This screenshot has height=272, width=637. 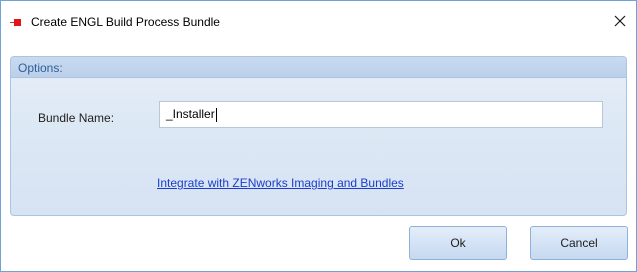 What do you see at coordinates (190, 114) in the screenshot?
I see `bundle-name-value: _Installer` at bounding box center [190, 114].